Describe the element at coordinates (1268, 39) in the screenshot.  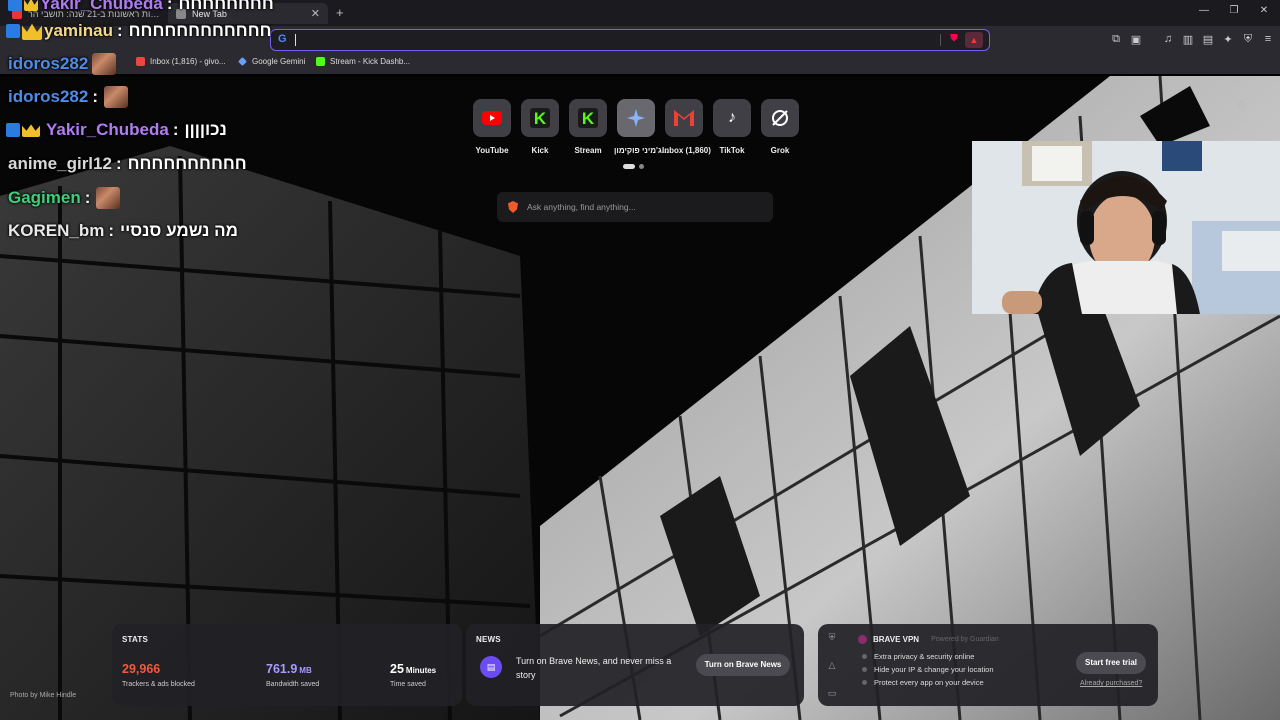
I see `menu-icon: ≡` at that location.